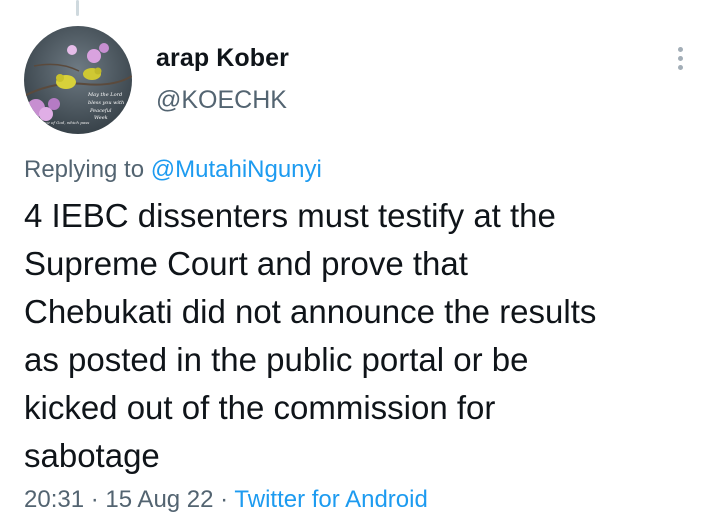 Image resolution: width=720 pixels, height=526 pixels. Describe the element at coordinates (77, 8) in the screenshot. I see `thread-connector-line` at that location.